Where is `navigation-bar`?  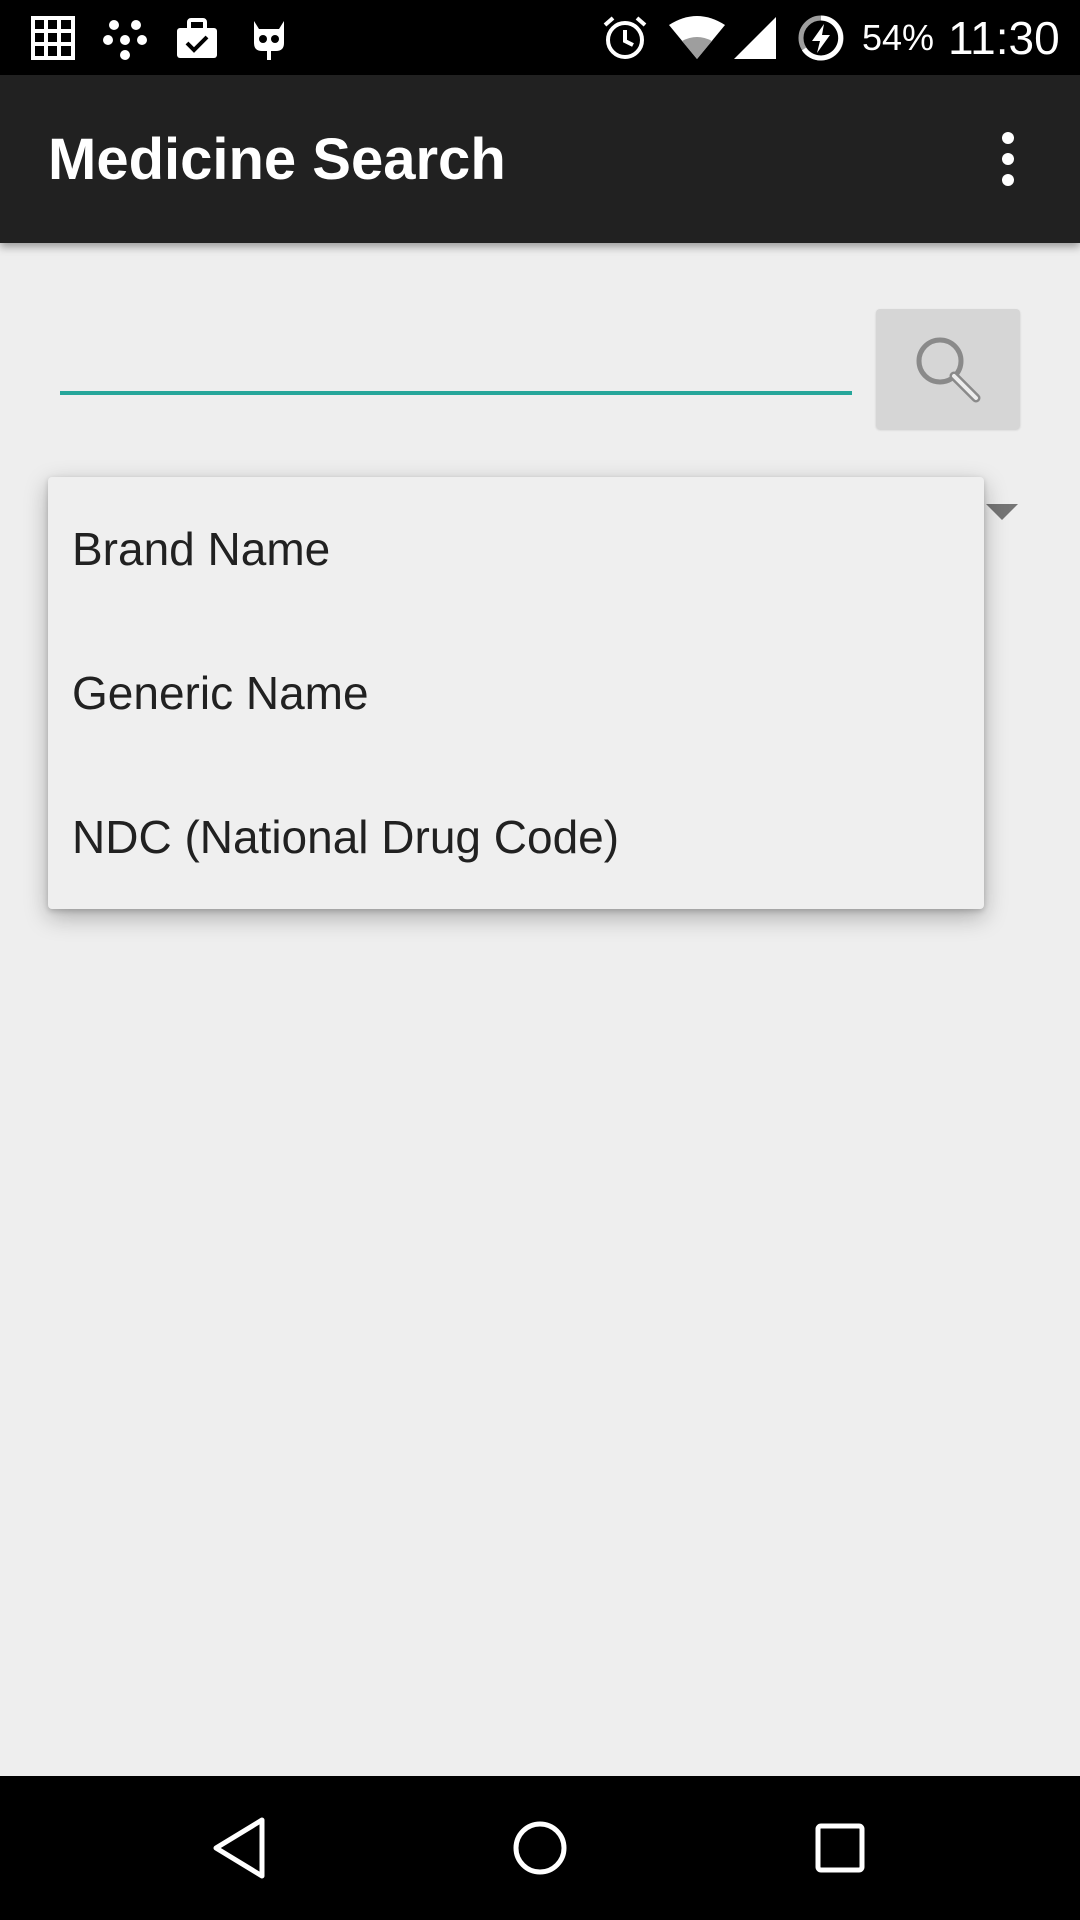
navigation-bar is located at coordinates (540, 1848).